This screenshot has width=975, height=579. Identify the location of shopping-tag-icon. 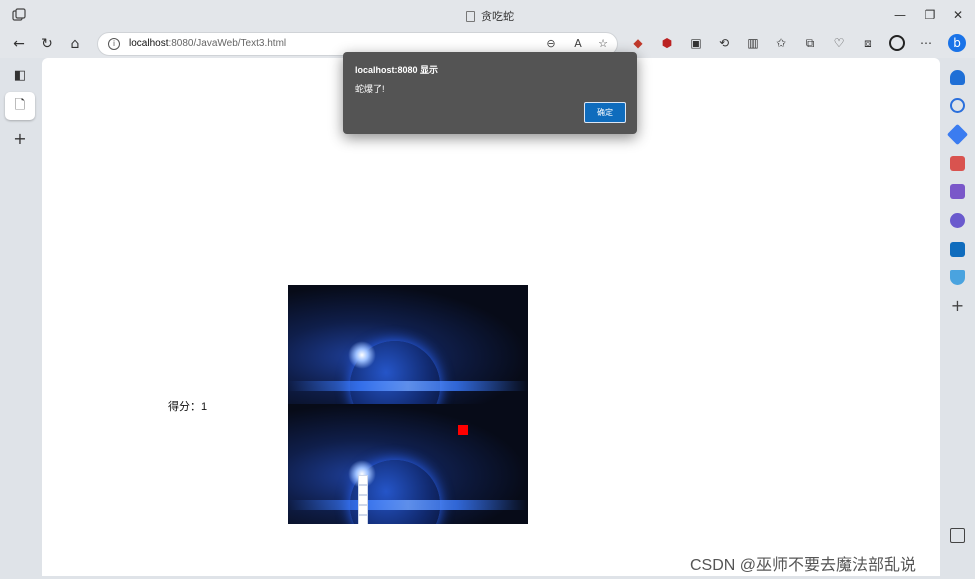
(957, 134).